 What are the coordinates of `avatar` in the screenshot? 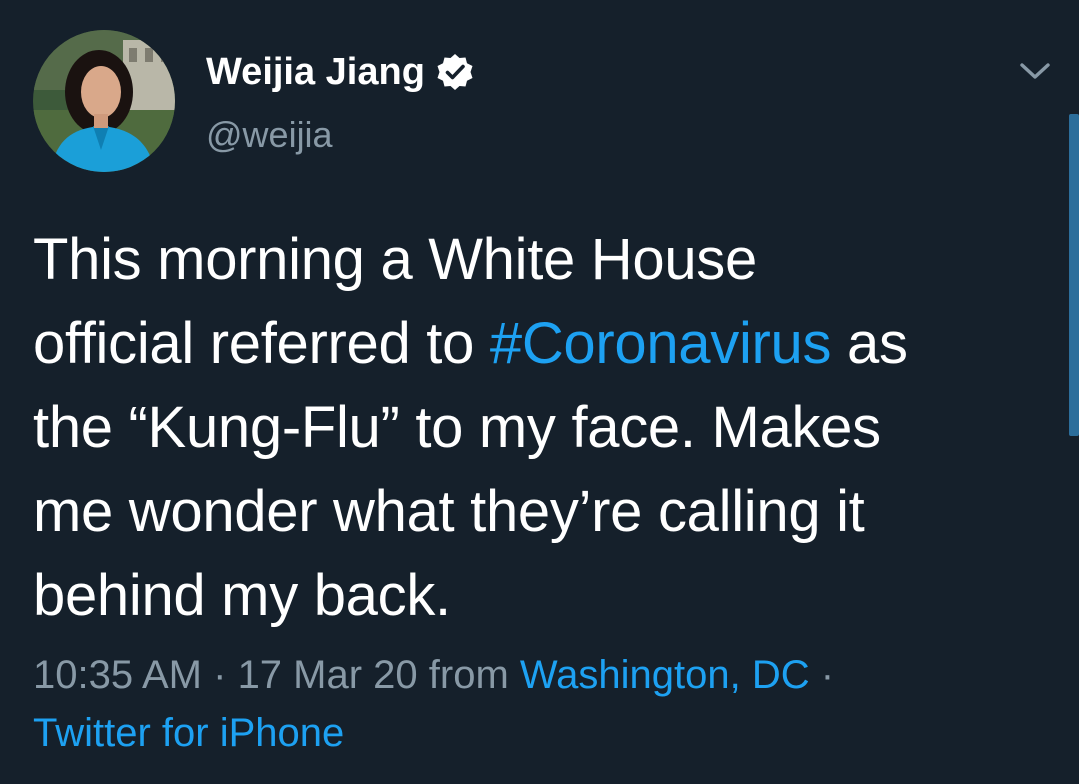 It's located at (104, 101).